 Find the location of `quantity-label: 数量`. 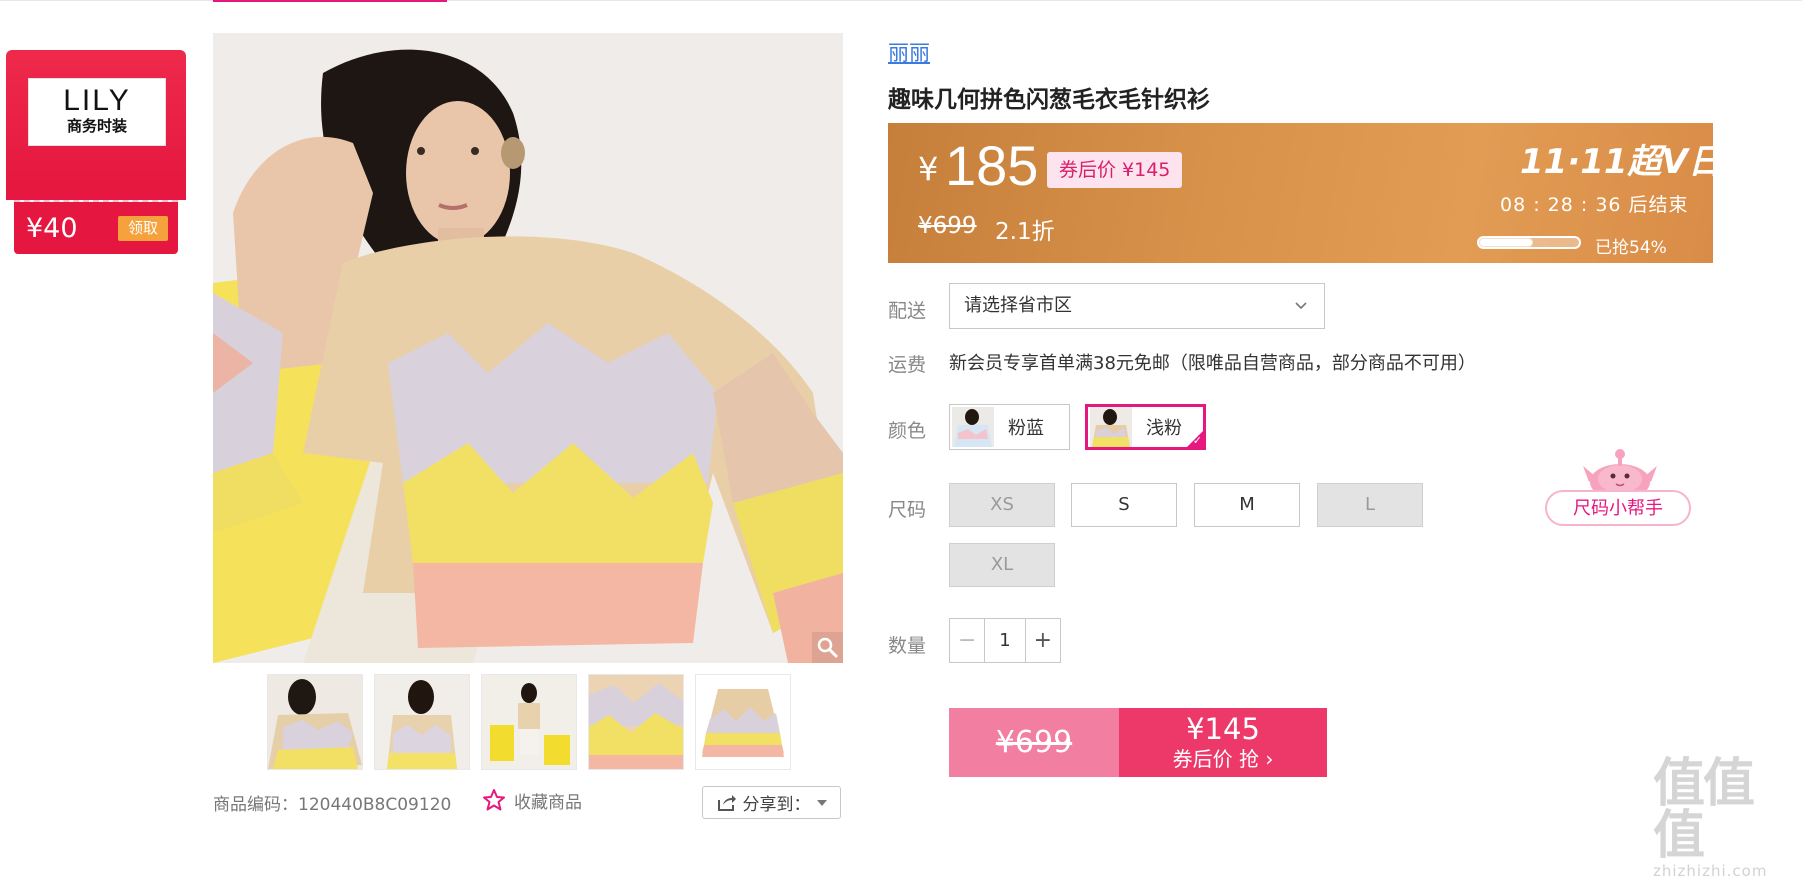

quantity-label: 数量 is located at coordinates (907, 646).